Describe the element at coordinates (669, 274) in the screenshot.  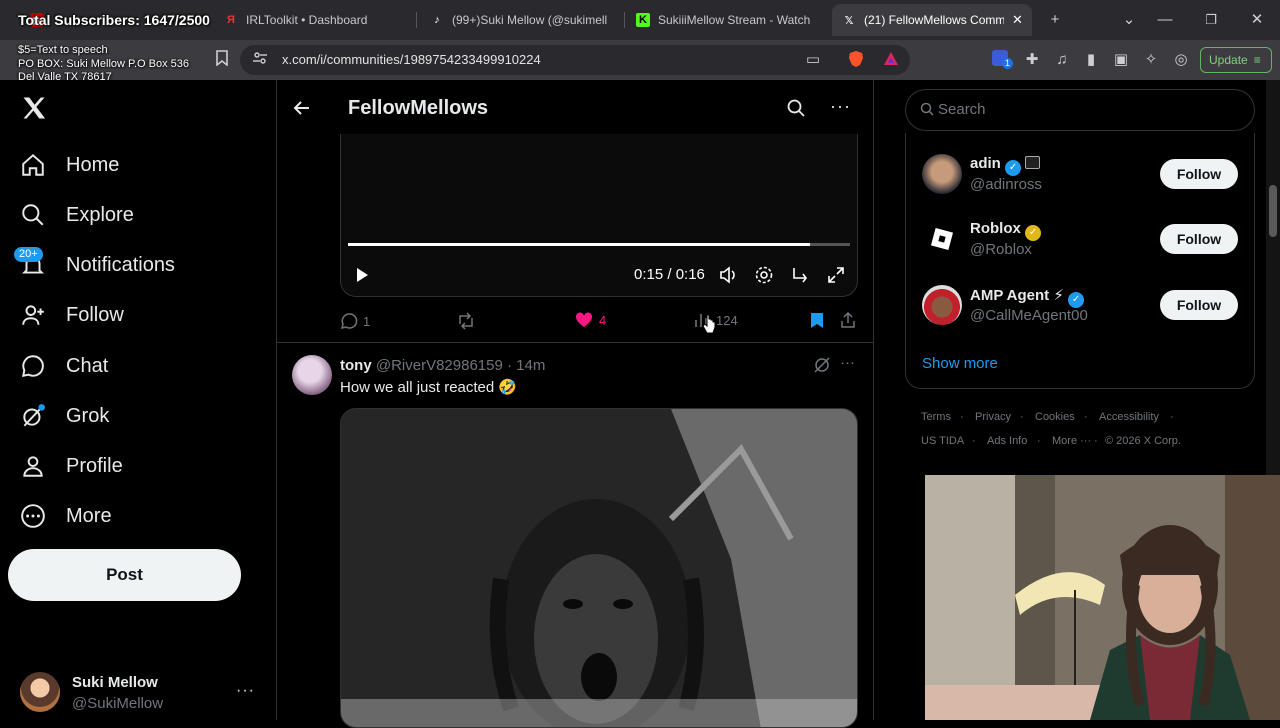
I see `video-time: 0:15 / 0:16` at that location.